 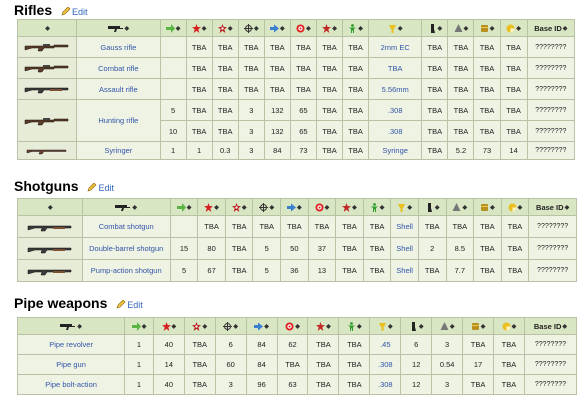 I want to click on pipe-edit-link: Edit, so click(x=129, y=305).